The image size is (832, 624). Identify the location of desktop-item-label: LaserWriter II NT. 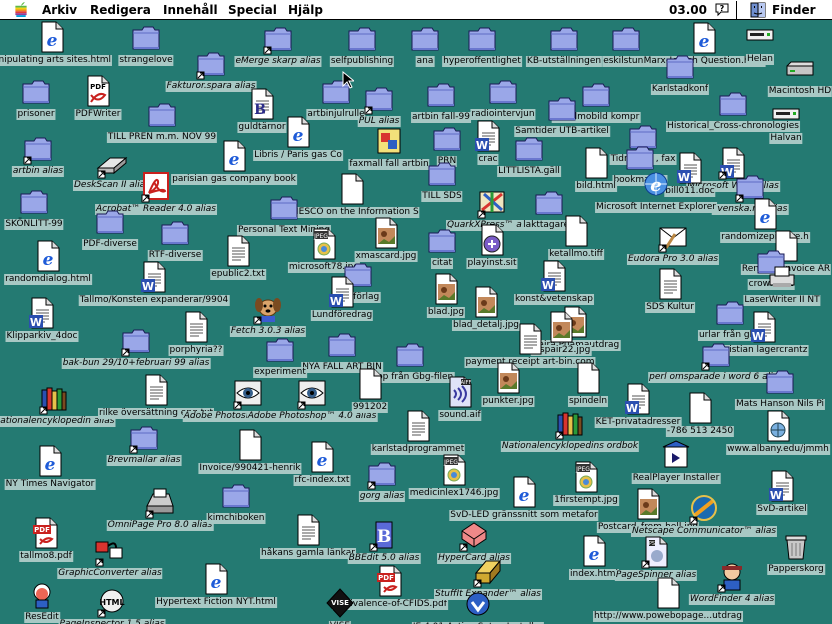
(782, 300).